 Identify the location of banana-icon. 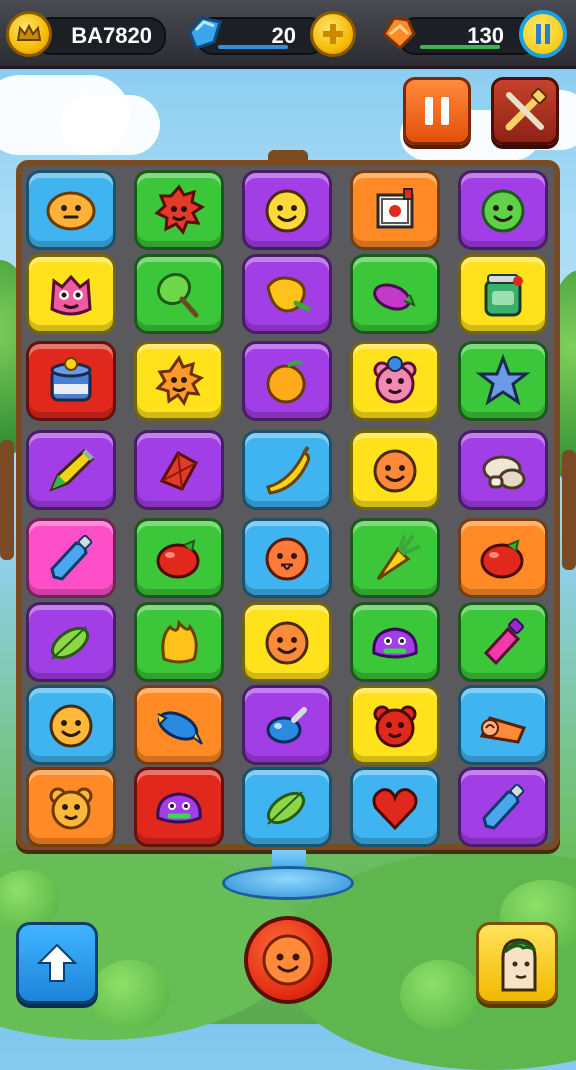
(288, 470).